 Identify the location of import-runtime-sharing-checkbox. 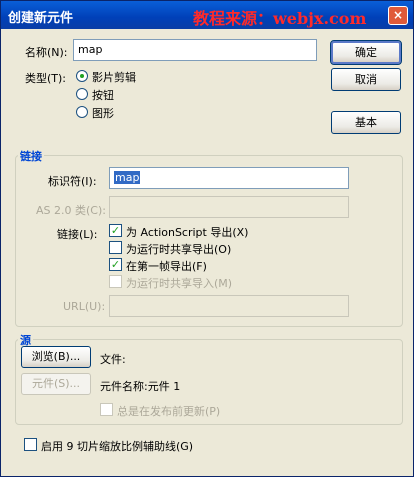
(115, 281).